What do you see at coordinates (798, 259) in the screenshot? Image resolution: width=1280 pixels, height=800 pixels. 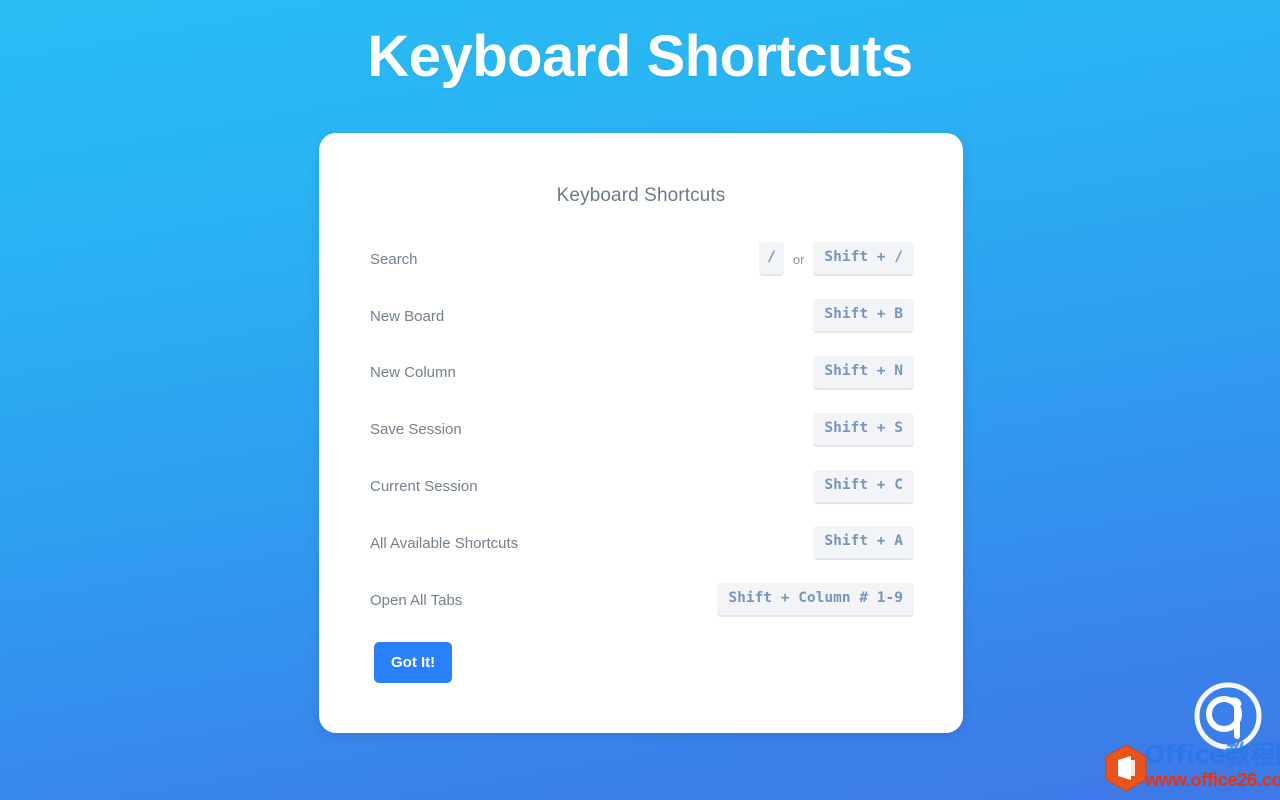 I see `key-separator: or` at bounding box center [798, 259].